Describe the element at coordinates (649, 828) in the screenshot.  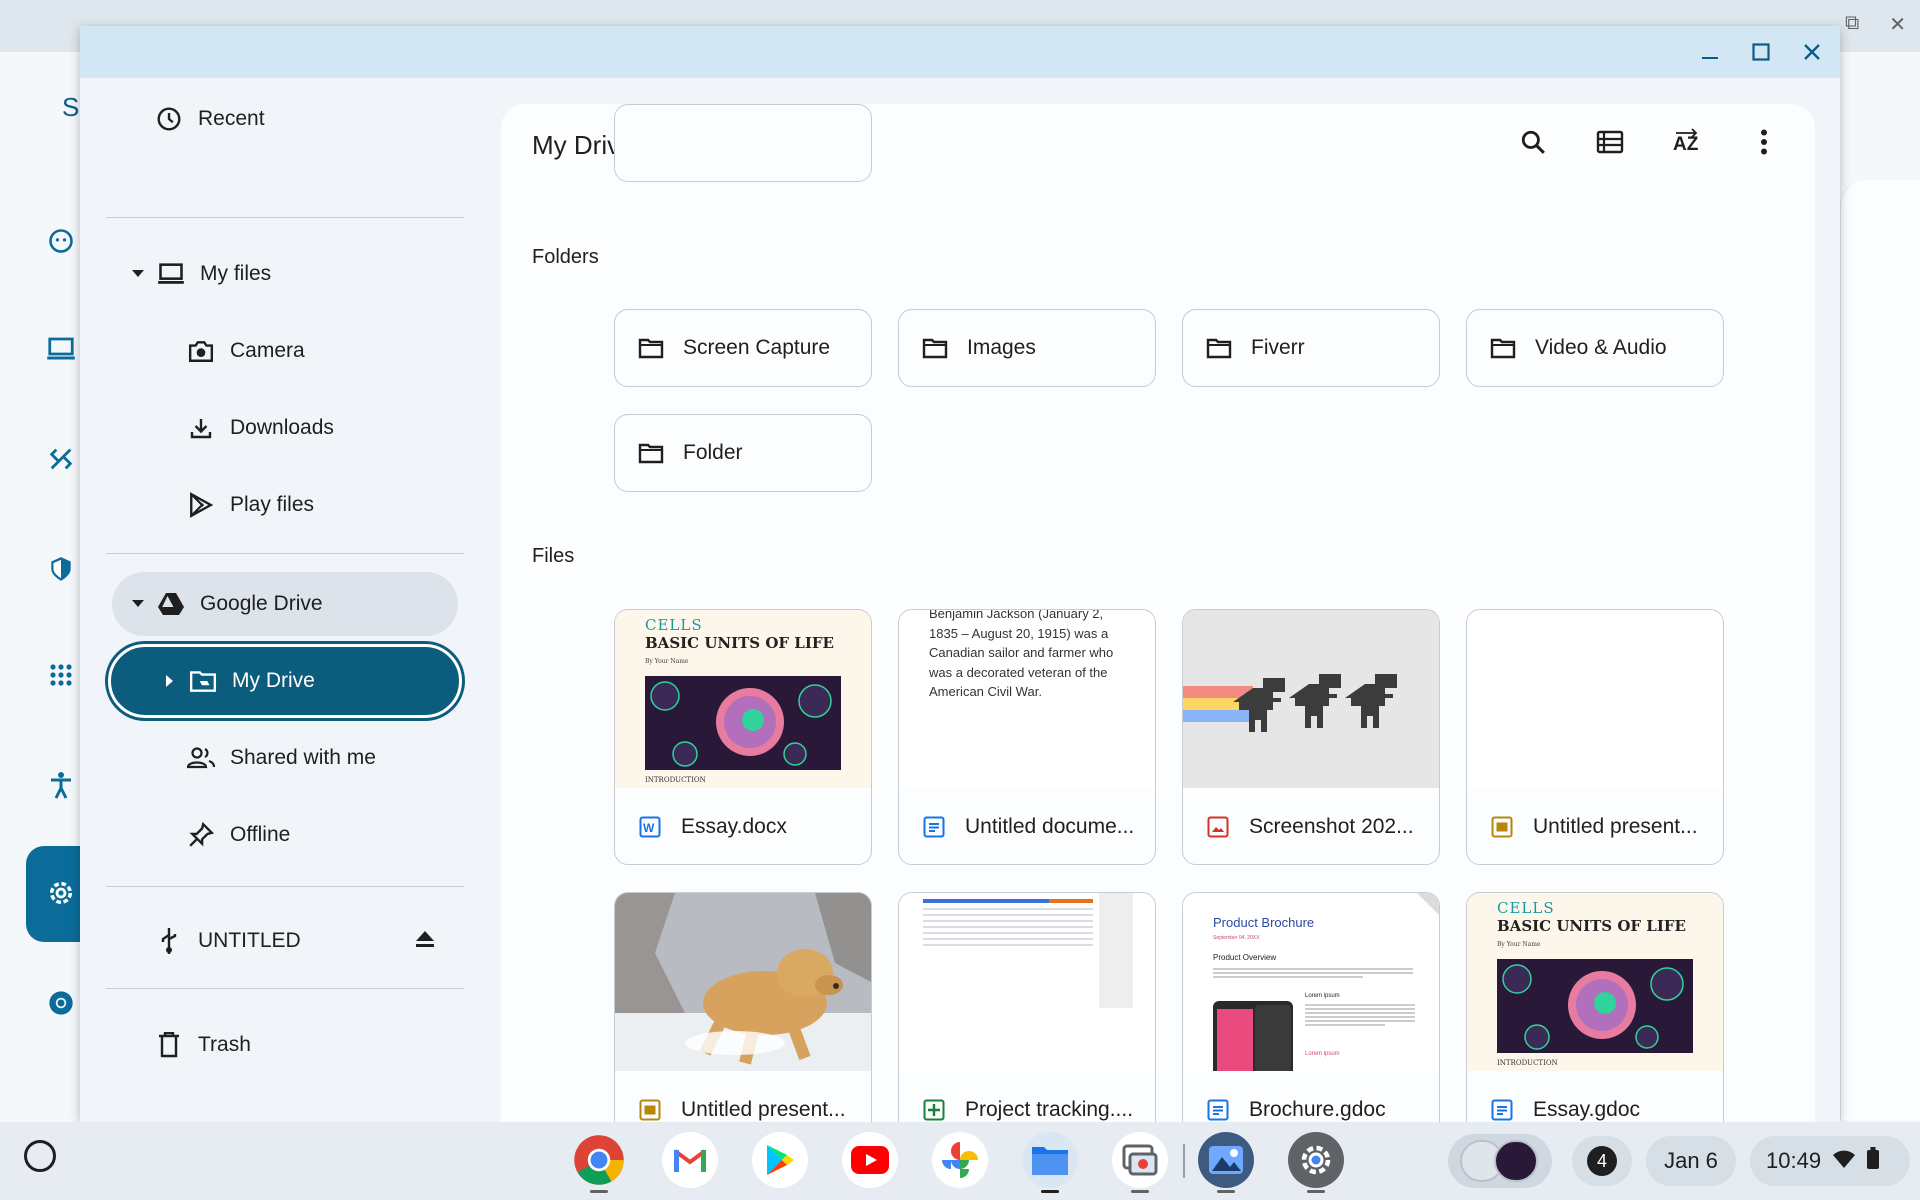
I see `svg-text: W` at that location.